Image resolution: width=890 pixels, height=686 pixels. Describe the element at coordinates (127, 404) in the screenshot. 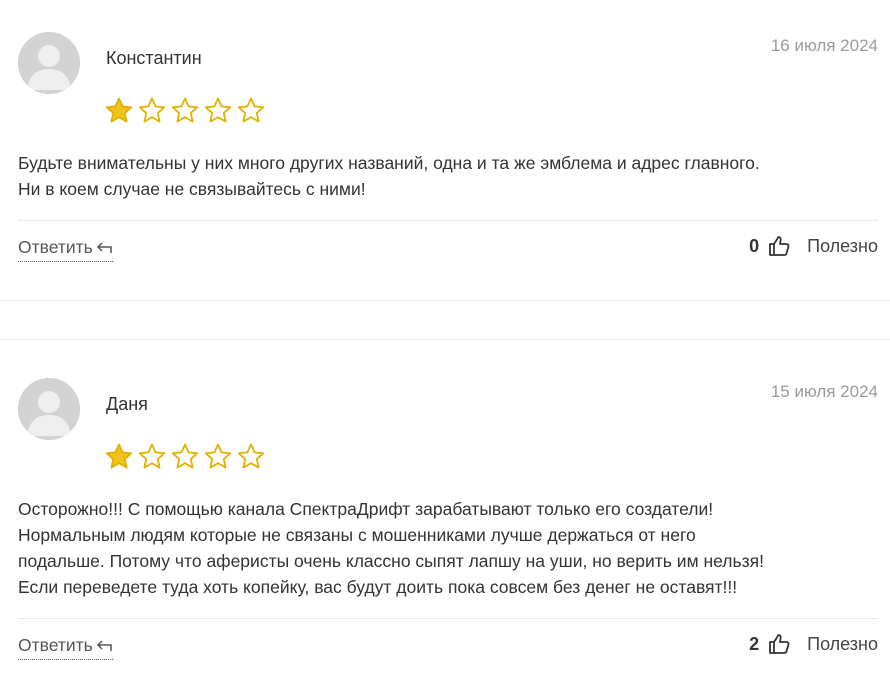

I see `review-author: Даня` at that location.